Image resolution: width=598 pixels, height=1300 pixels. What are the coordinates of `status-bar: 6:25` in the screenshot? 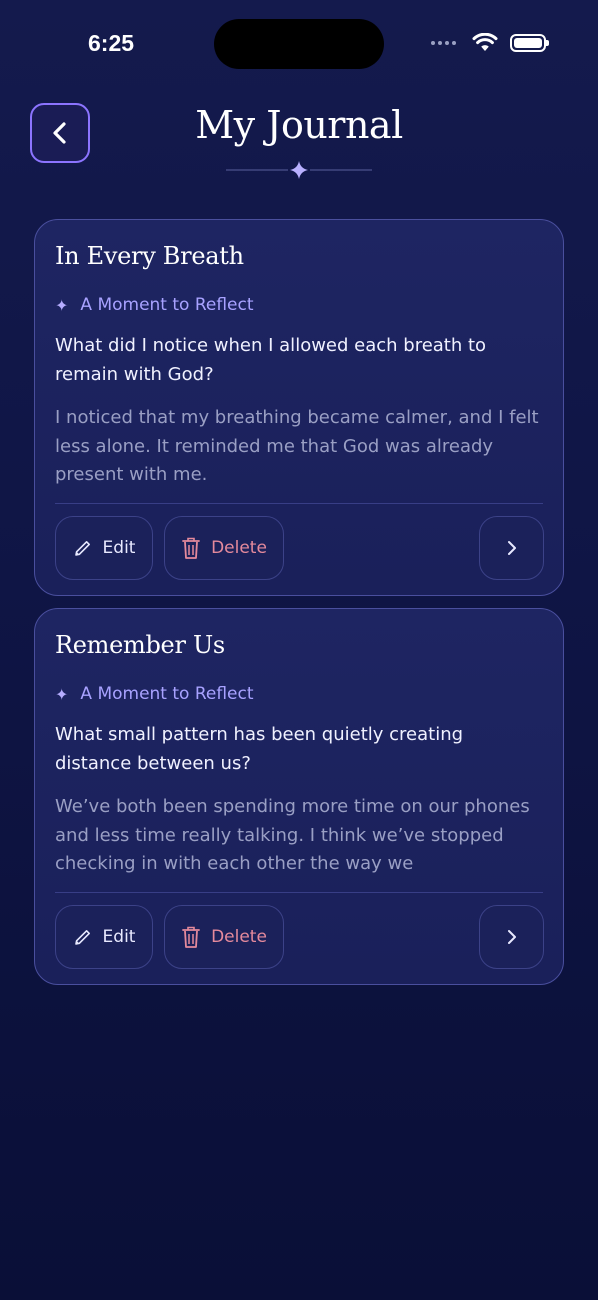 It's located at (299, 44).